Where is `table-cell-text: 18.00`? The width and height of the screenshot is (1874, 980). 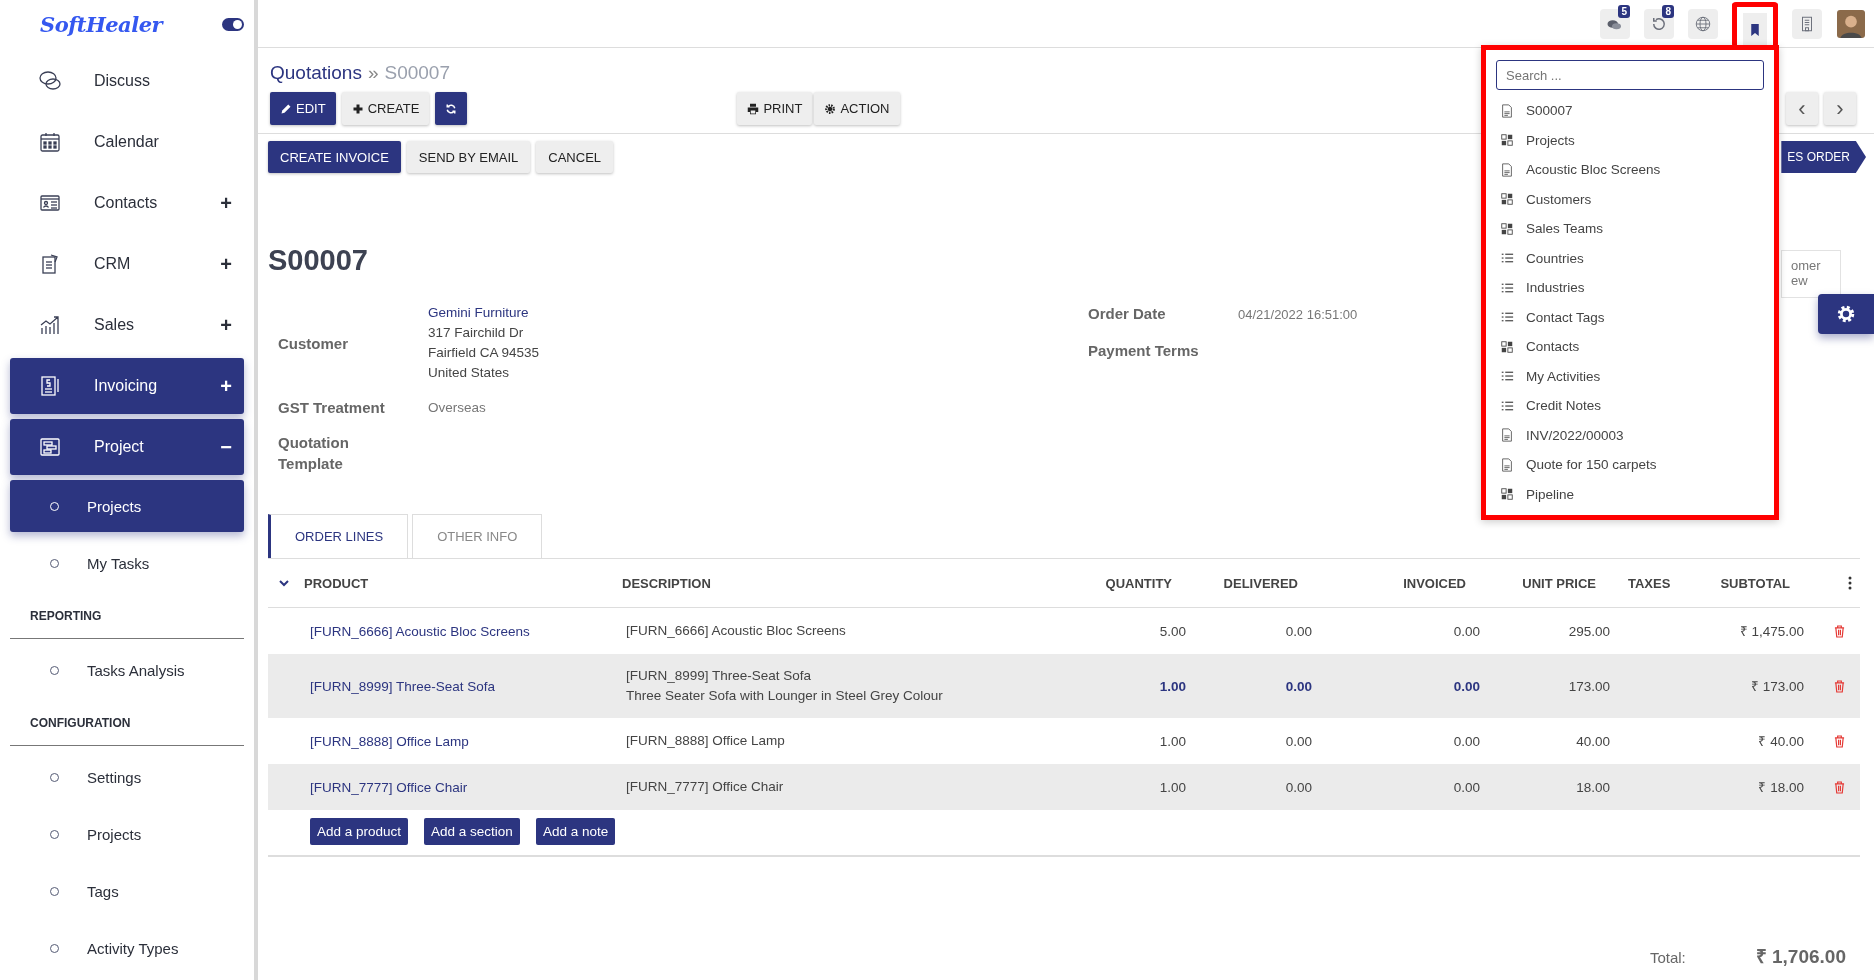 table-cell-text: 18.00 is located at coordinates (1593, 787).